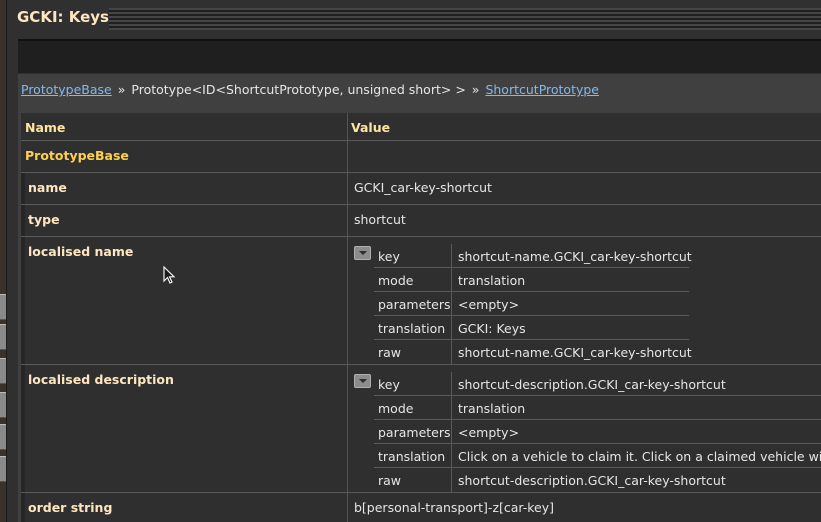 This screenshot has width=821, height=522. What do you see at coordinates (454, 507) in the screenshot?
I see `property-value: b[personal-transport]-z[car-key]` at bounding box center [454, 507].